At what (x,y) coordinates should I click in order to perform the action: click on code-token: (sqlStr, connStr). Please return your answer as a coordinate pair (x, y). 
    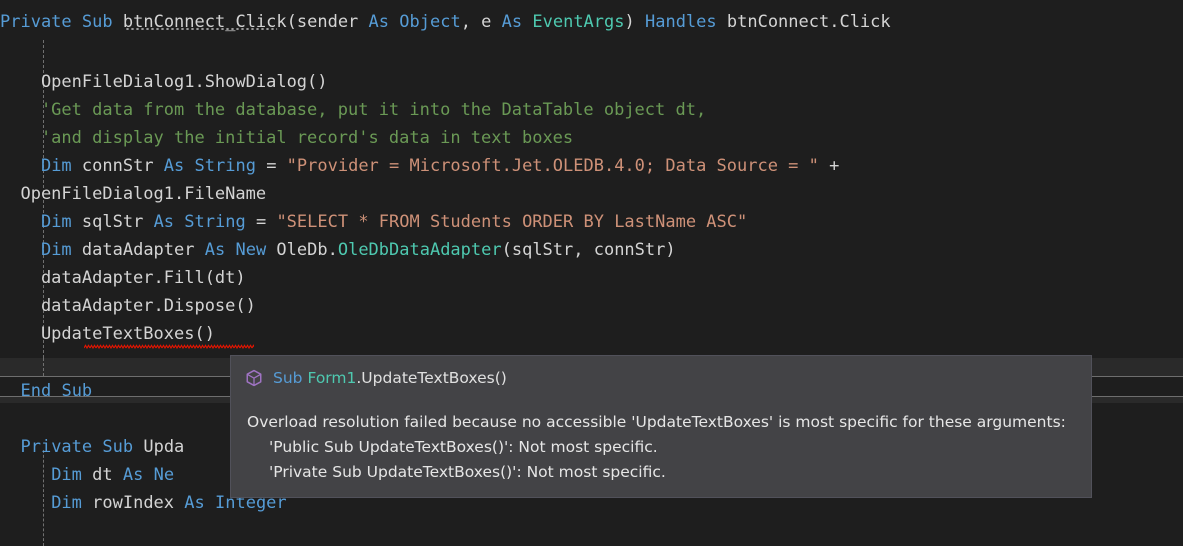
    Looking at the image, I should click on (588, 250).